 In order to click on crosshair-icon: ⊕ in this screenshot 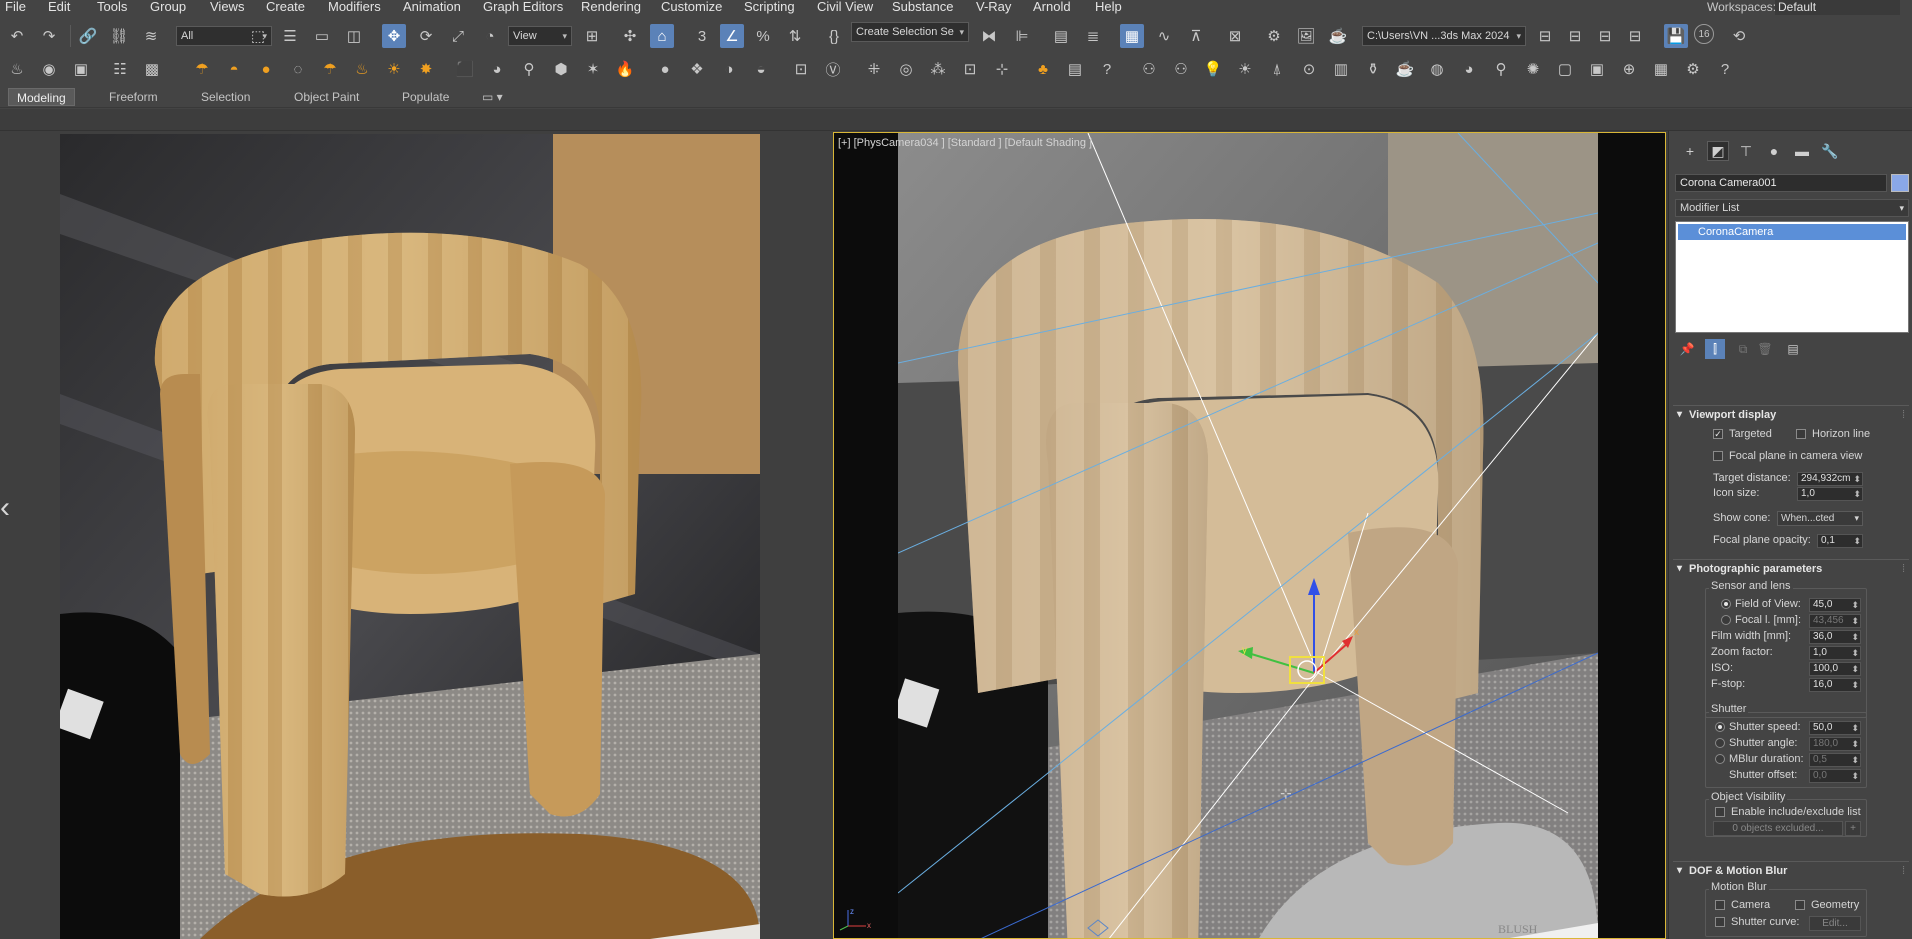, I will do `click(1629, 69)`.